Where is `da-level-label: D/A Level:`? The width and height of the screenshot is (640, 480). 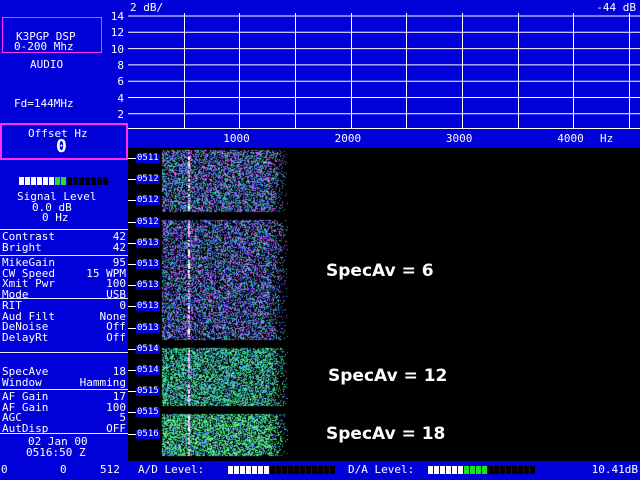 da-level-label: D/A Level: is located at coordinates (381, 469).